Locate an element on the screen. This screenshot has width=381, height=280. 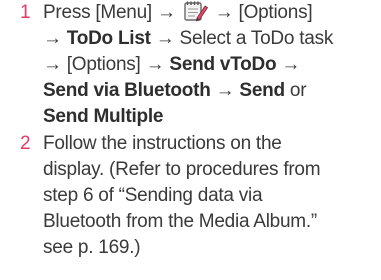
send-multiple-label: Send Multiple is located at coordinates (103, 116).